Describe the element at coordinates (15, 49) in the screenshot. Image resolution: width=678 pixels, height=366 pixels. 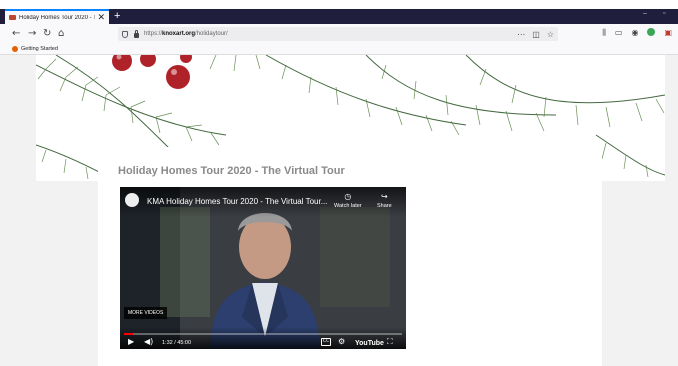
I see `firefox-icon` at that location.